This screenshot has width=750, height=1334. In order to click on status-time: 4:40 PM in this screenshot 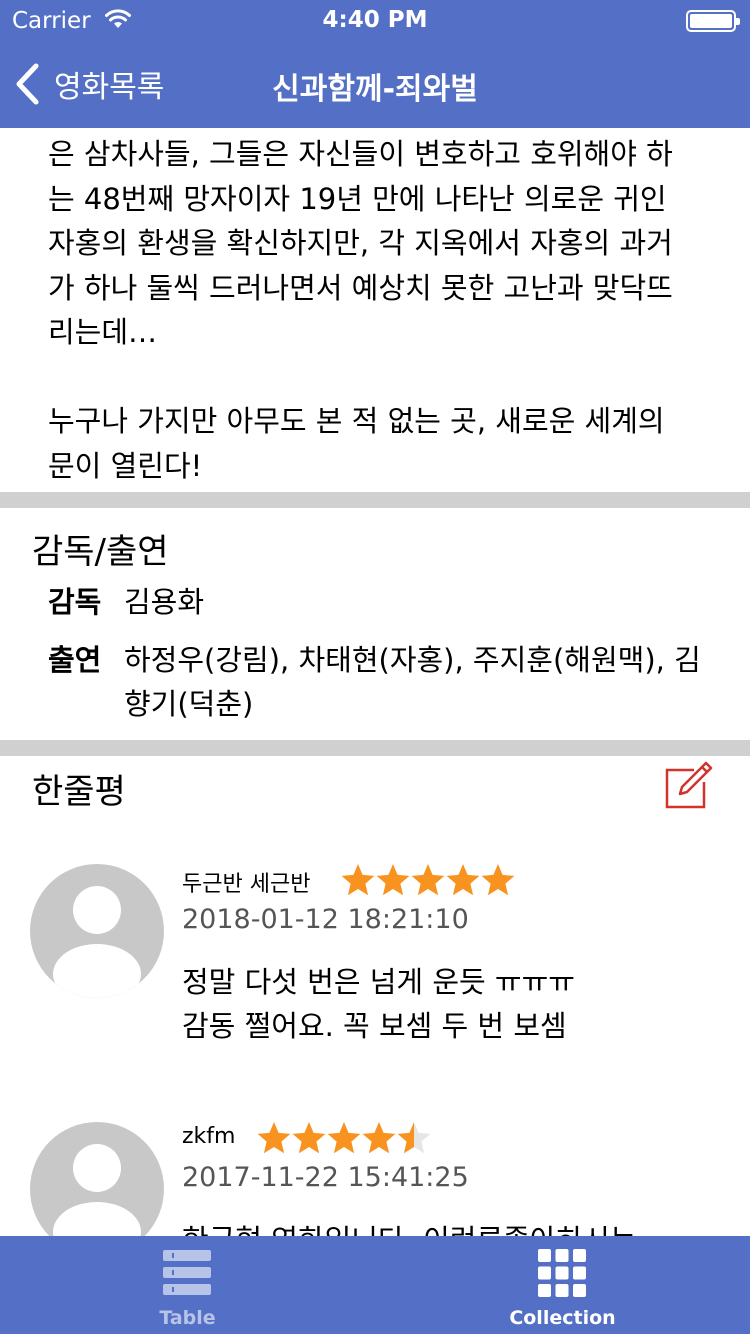, I will do `click(375, 20)`.